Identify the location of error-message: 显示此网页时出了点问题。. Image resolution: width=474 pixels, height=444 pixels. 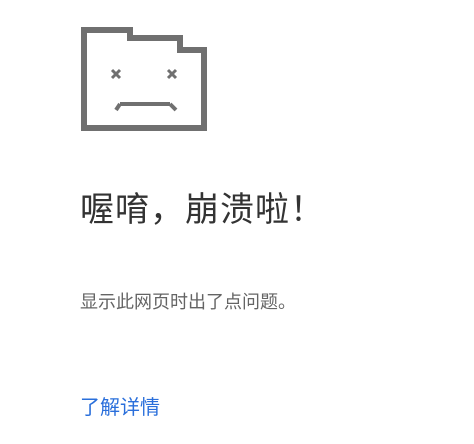
(188, 302).